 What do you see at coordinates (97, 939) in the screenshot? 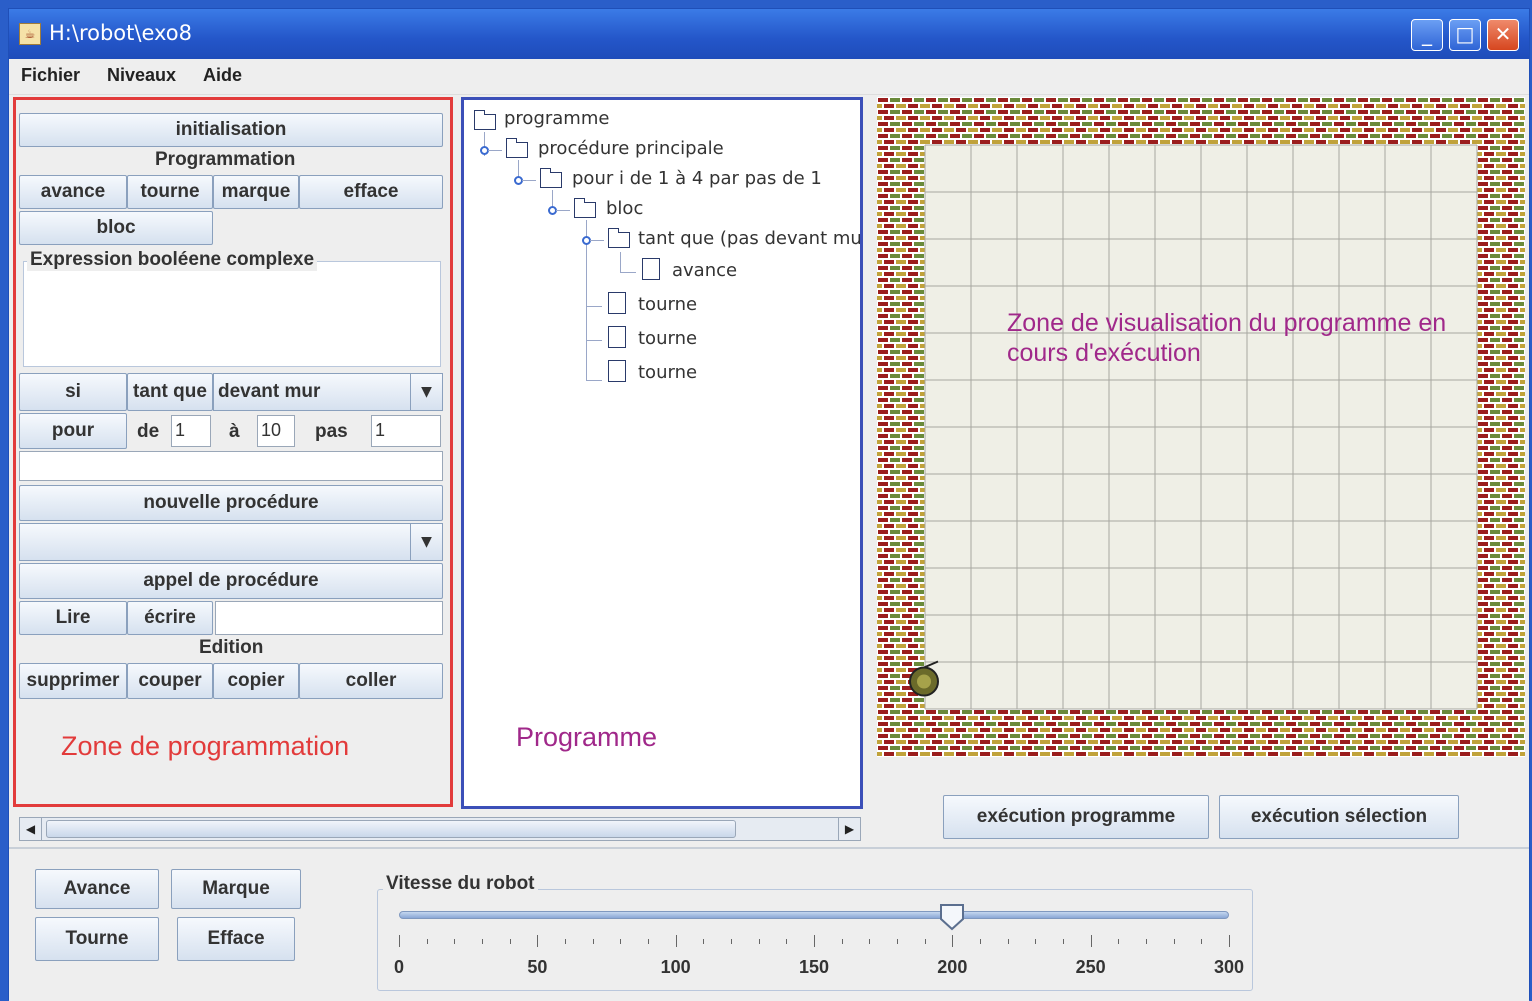
I see `tourne-control-button: Tourne` at bounding box center [97, 939].